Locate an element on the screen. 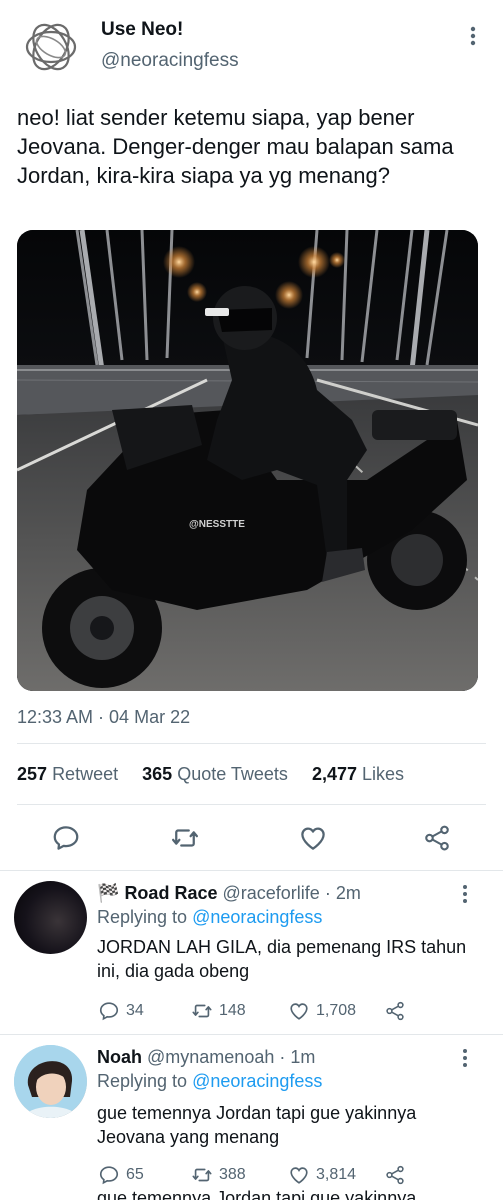  reply-retweet-action: 148 is located at coordinates (218, 1011).